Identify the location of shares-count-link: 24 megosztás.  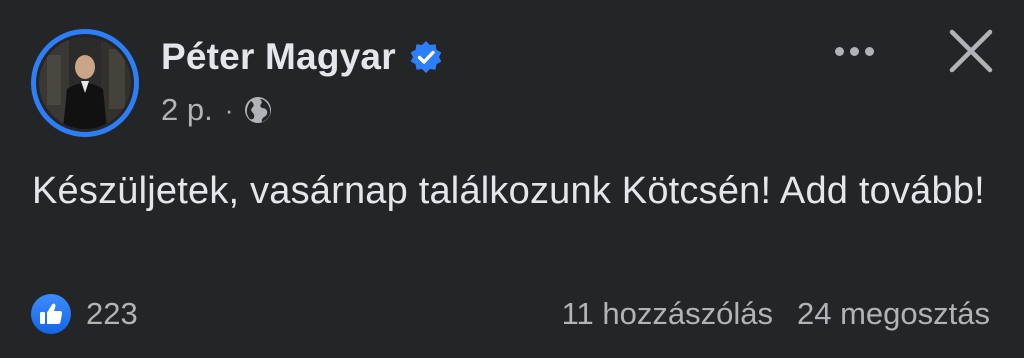
(893, 314).